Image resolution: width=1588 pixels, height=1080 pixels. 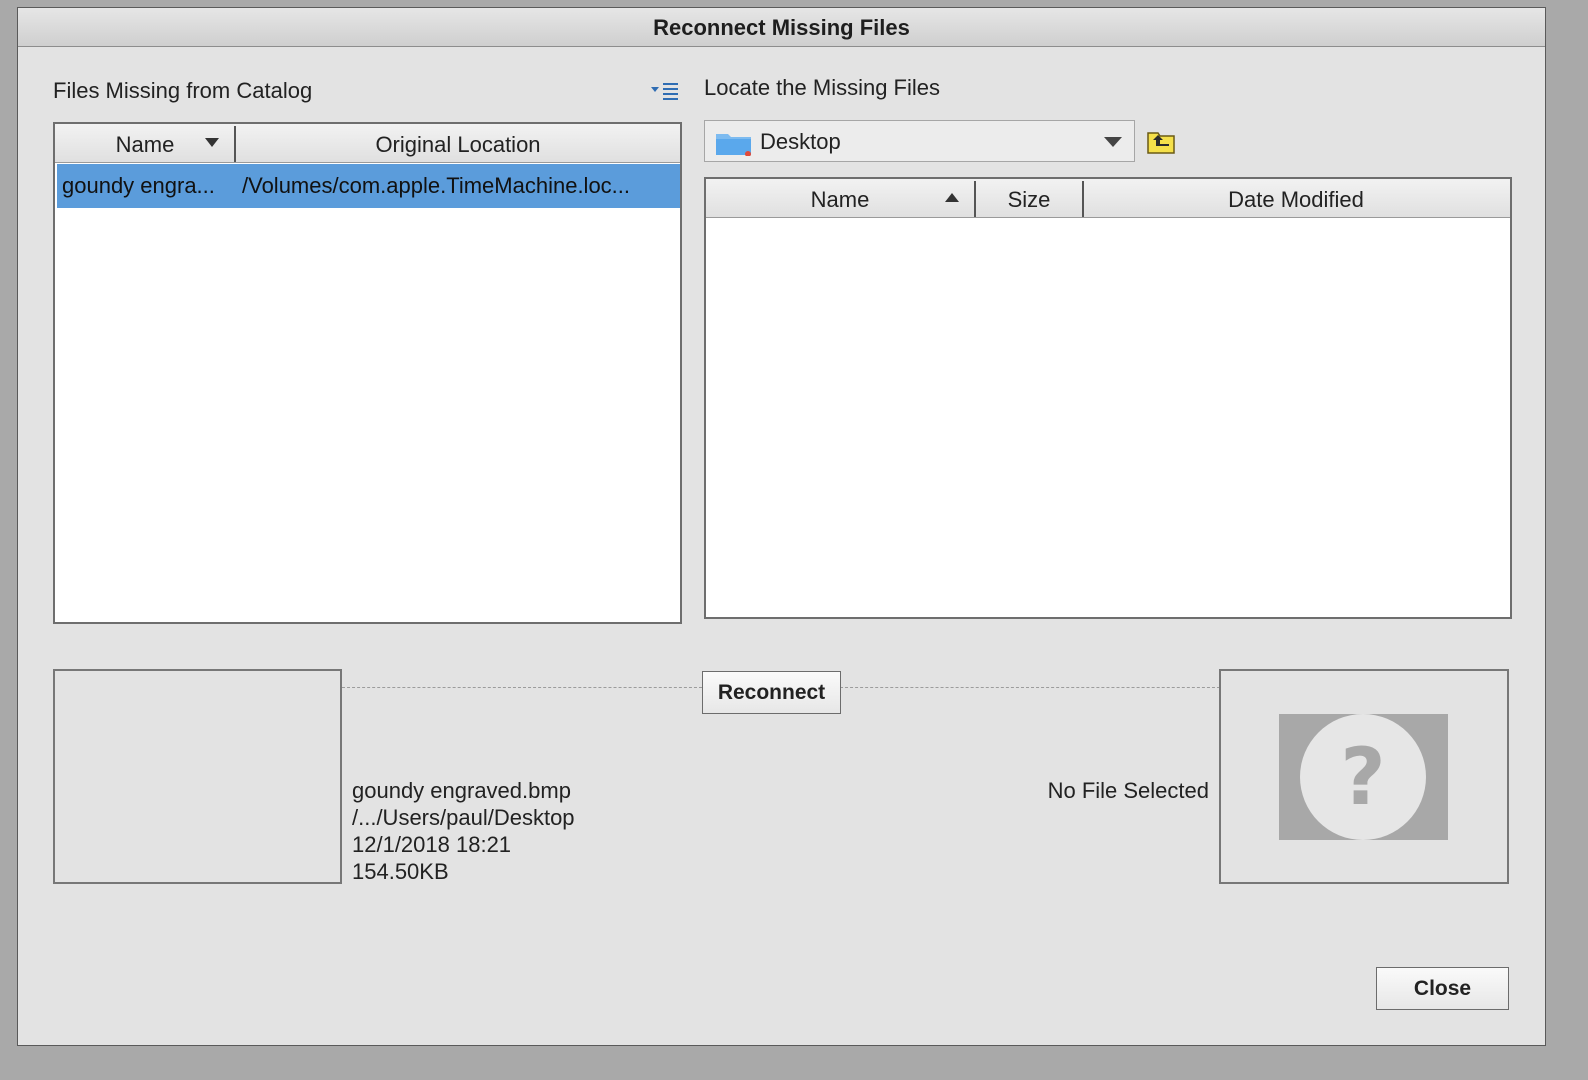 What do you see at coordinates (800, 141) in the screenshot?
I see `folder-dropdown-value: Desktop` at bounding box center [800, 141].